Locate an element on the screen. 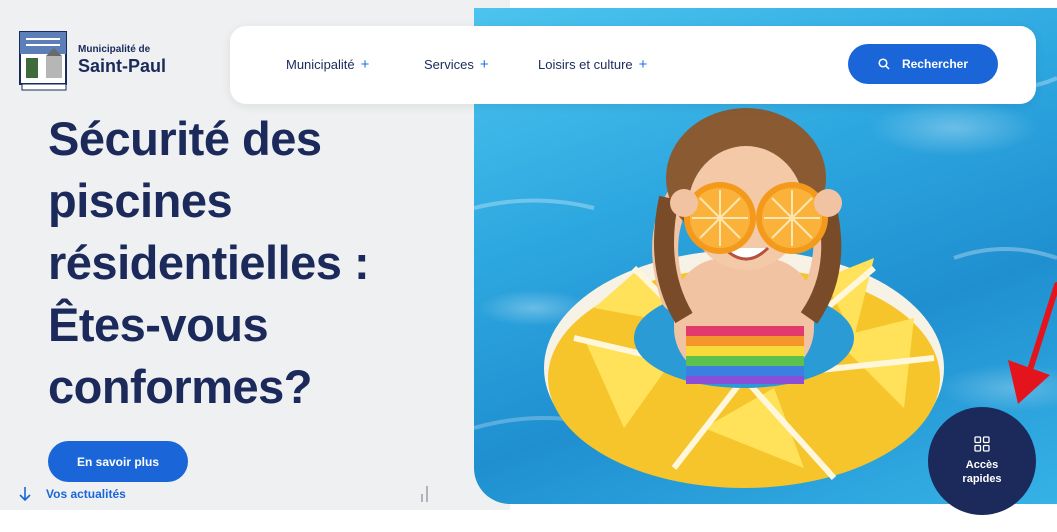 This screenshot has height=532, width=1057. quick-access-button: Accès rapides is located at coordinates (982, 461).